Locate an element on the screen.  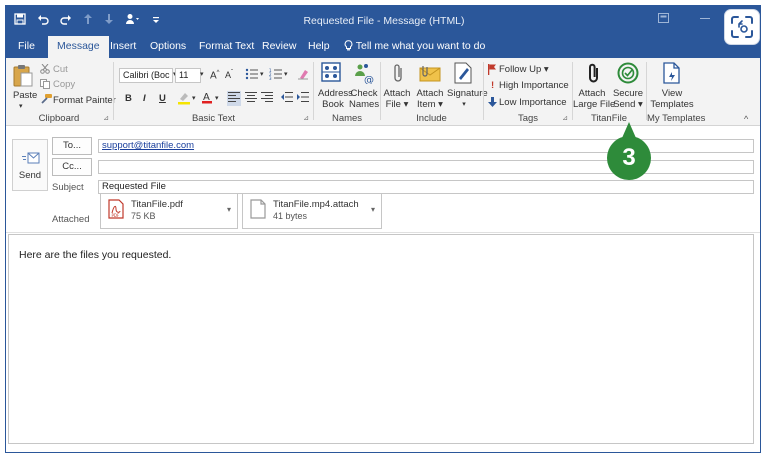
address-book-label-2: Book is located at coordinates (333, 104).